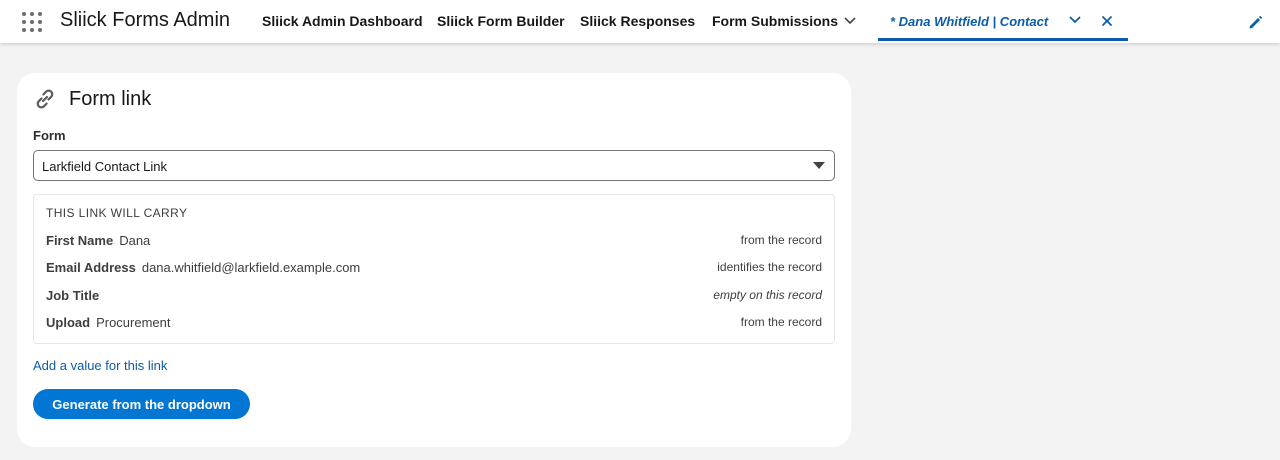 This screenshot has height=460, width=1280. What do you see at coordinates (1255, 22) in the screenshot?
I see `edit-pencil-icon` at bounding box center [1255, 22].